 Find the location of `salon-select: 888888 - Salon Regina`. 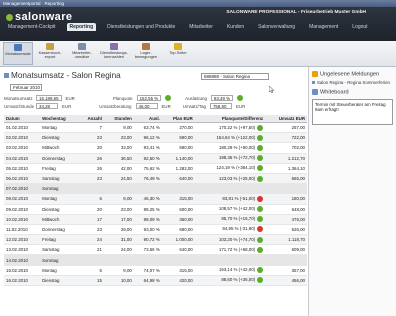

salon-select: 888888 - Salon Regina is located at coordinates (235, 76).